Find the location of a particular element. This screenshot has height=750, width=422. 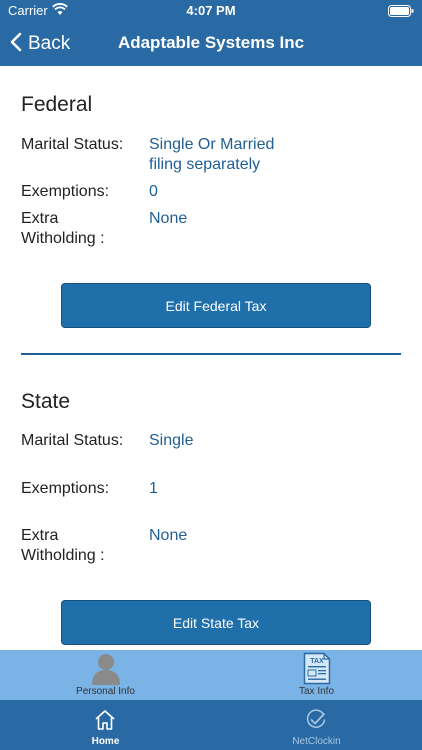

state-exemptions-value: 1 is located at coordinates (153, 488).